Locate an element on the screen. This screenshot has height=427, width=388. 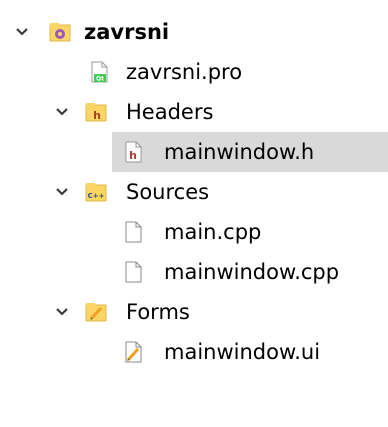
tree-item-label: mainwindow.ui is located at coordinates (242, 352).